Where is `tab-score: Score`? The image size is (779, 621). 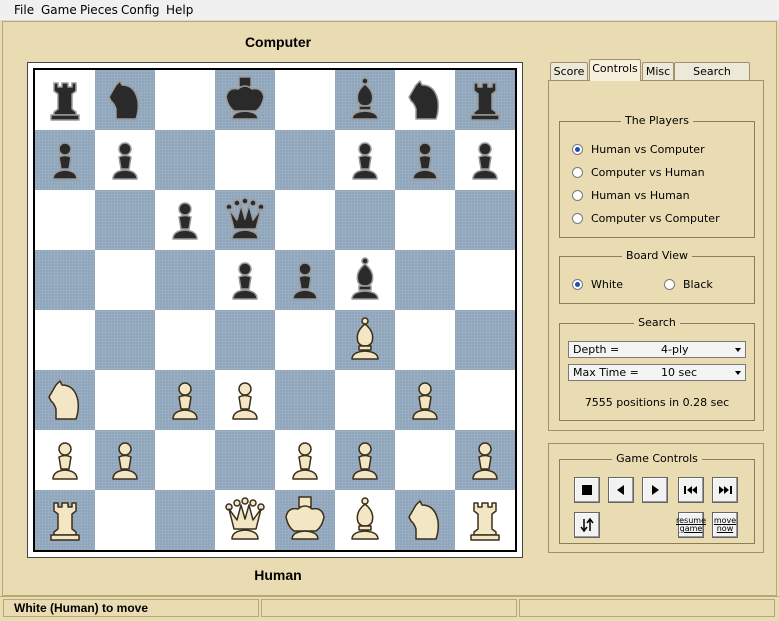 tab-score: Score is located at coordinates (569, 71).